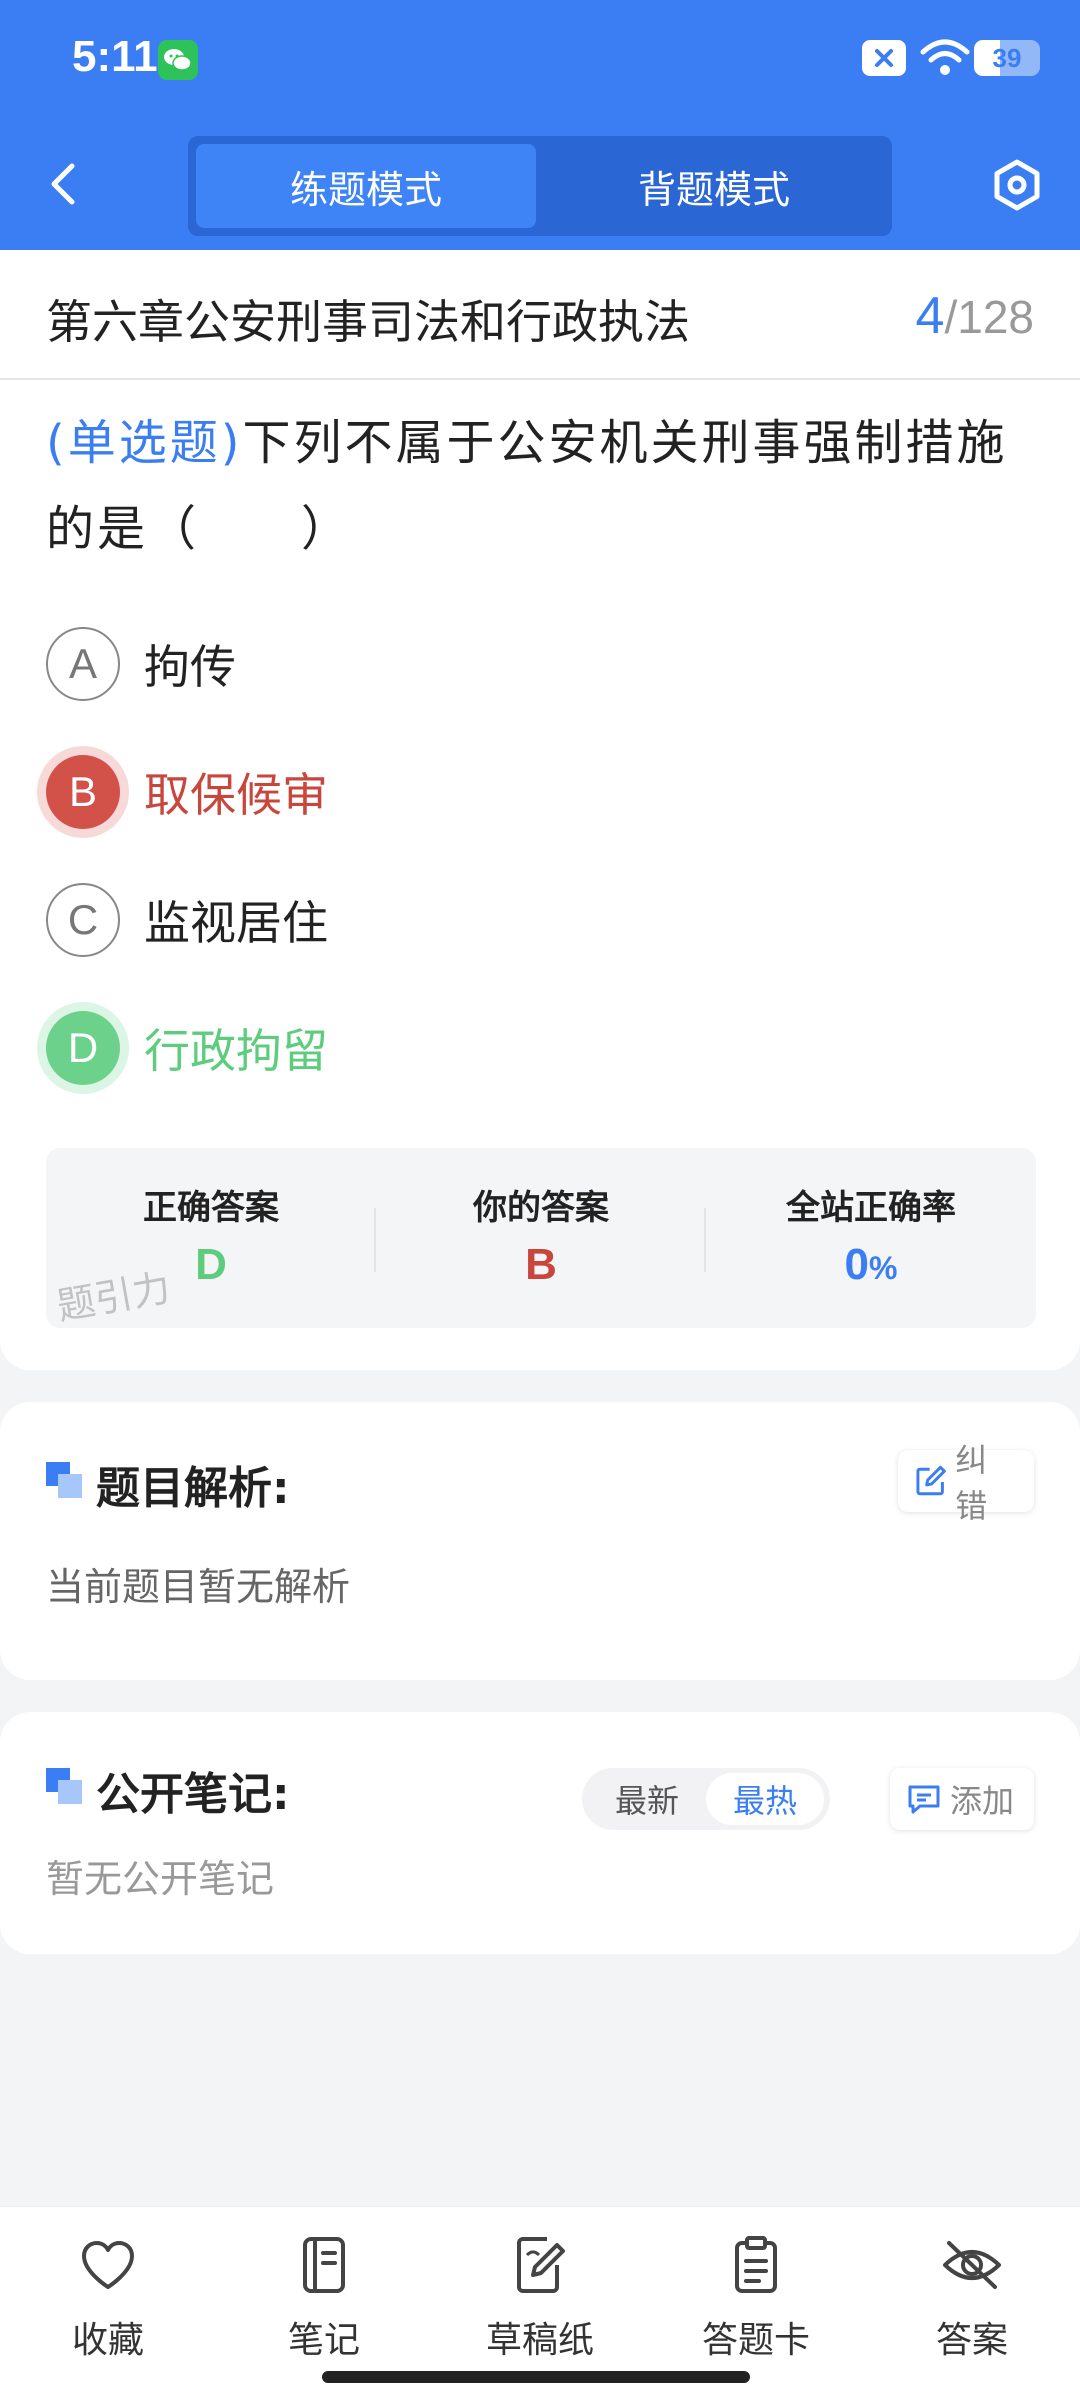 The width and height of the screenshot is (1080, 2400). I want to click on status-time: 5:11, so click(115, 56).